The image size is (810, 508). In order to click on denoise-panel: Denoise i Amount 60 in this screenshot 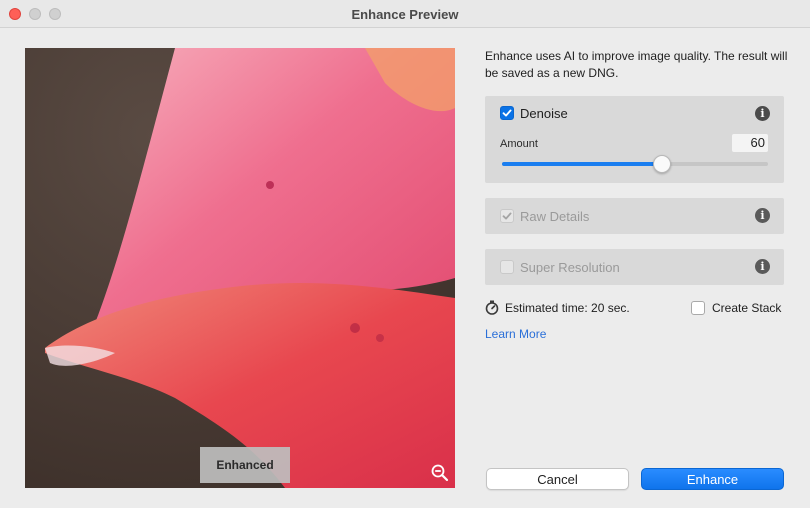, I will do `click(634, 139)`.